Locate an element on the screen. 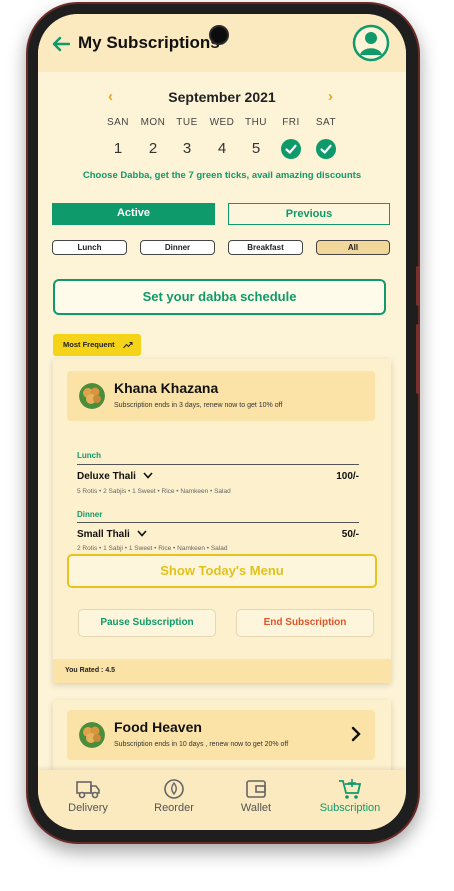 This screenshot has height=891, width=454. day-fri: FRI is located at coordinates (291, 138).